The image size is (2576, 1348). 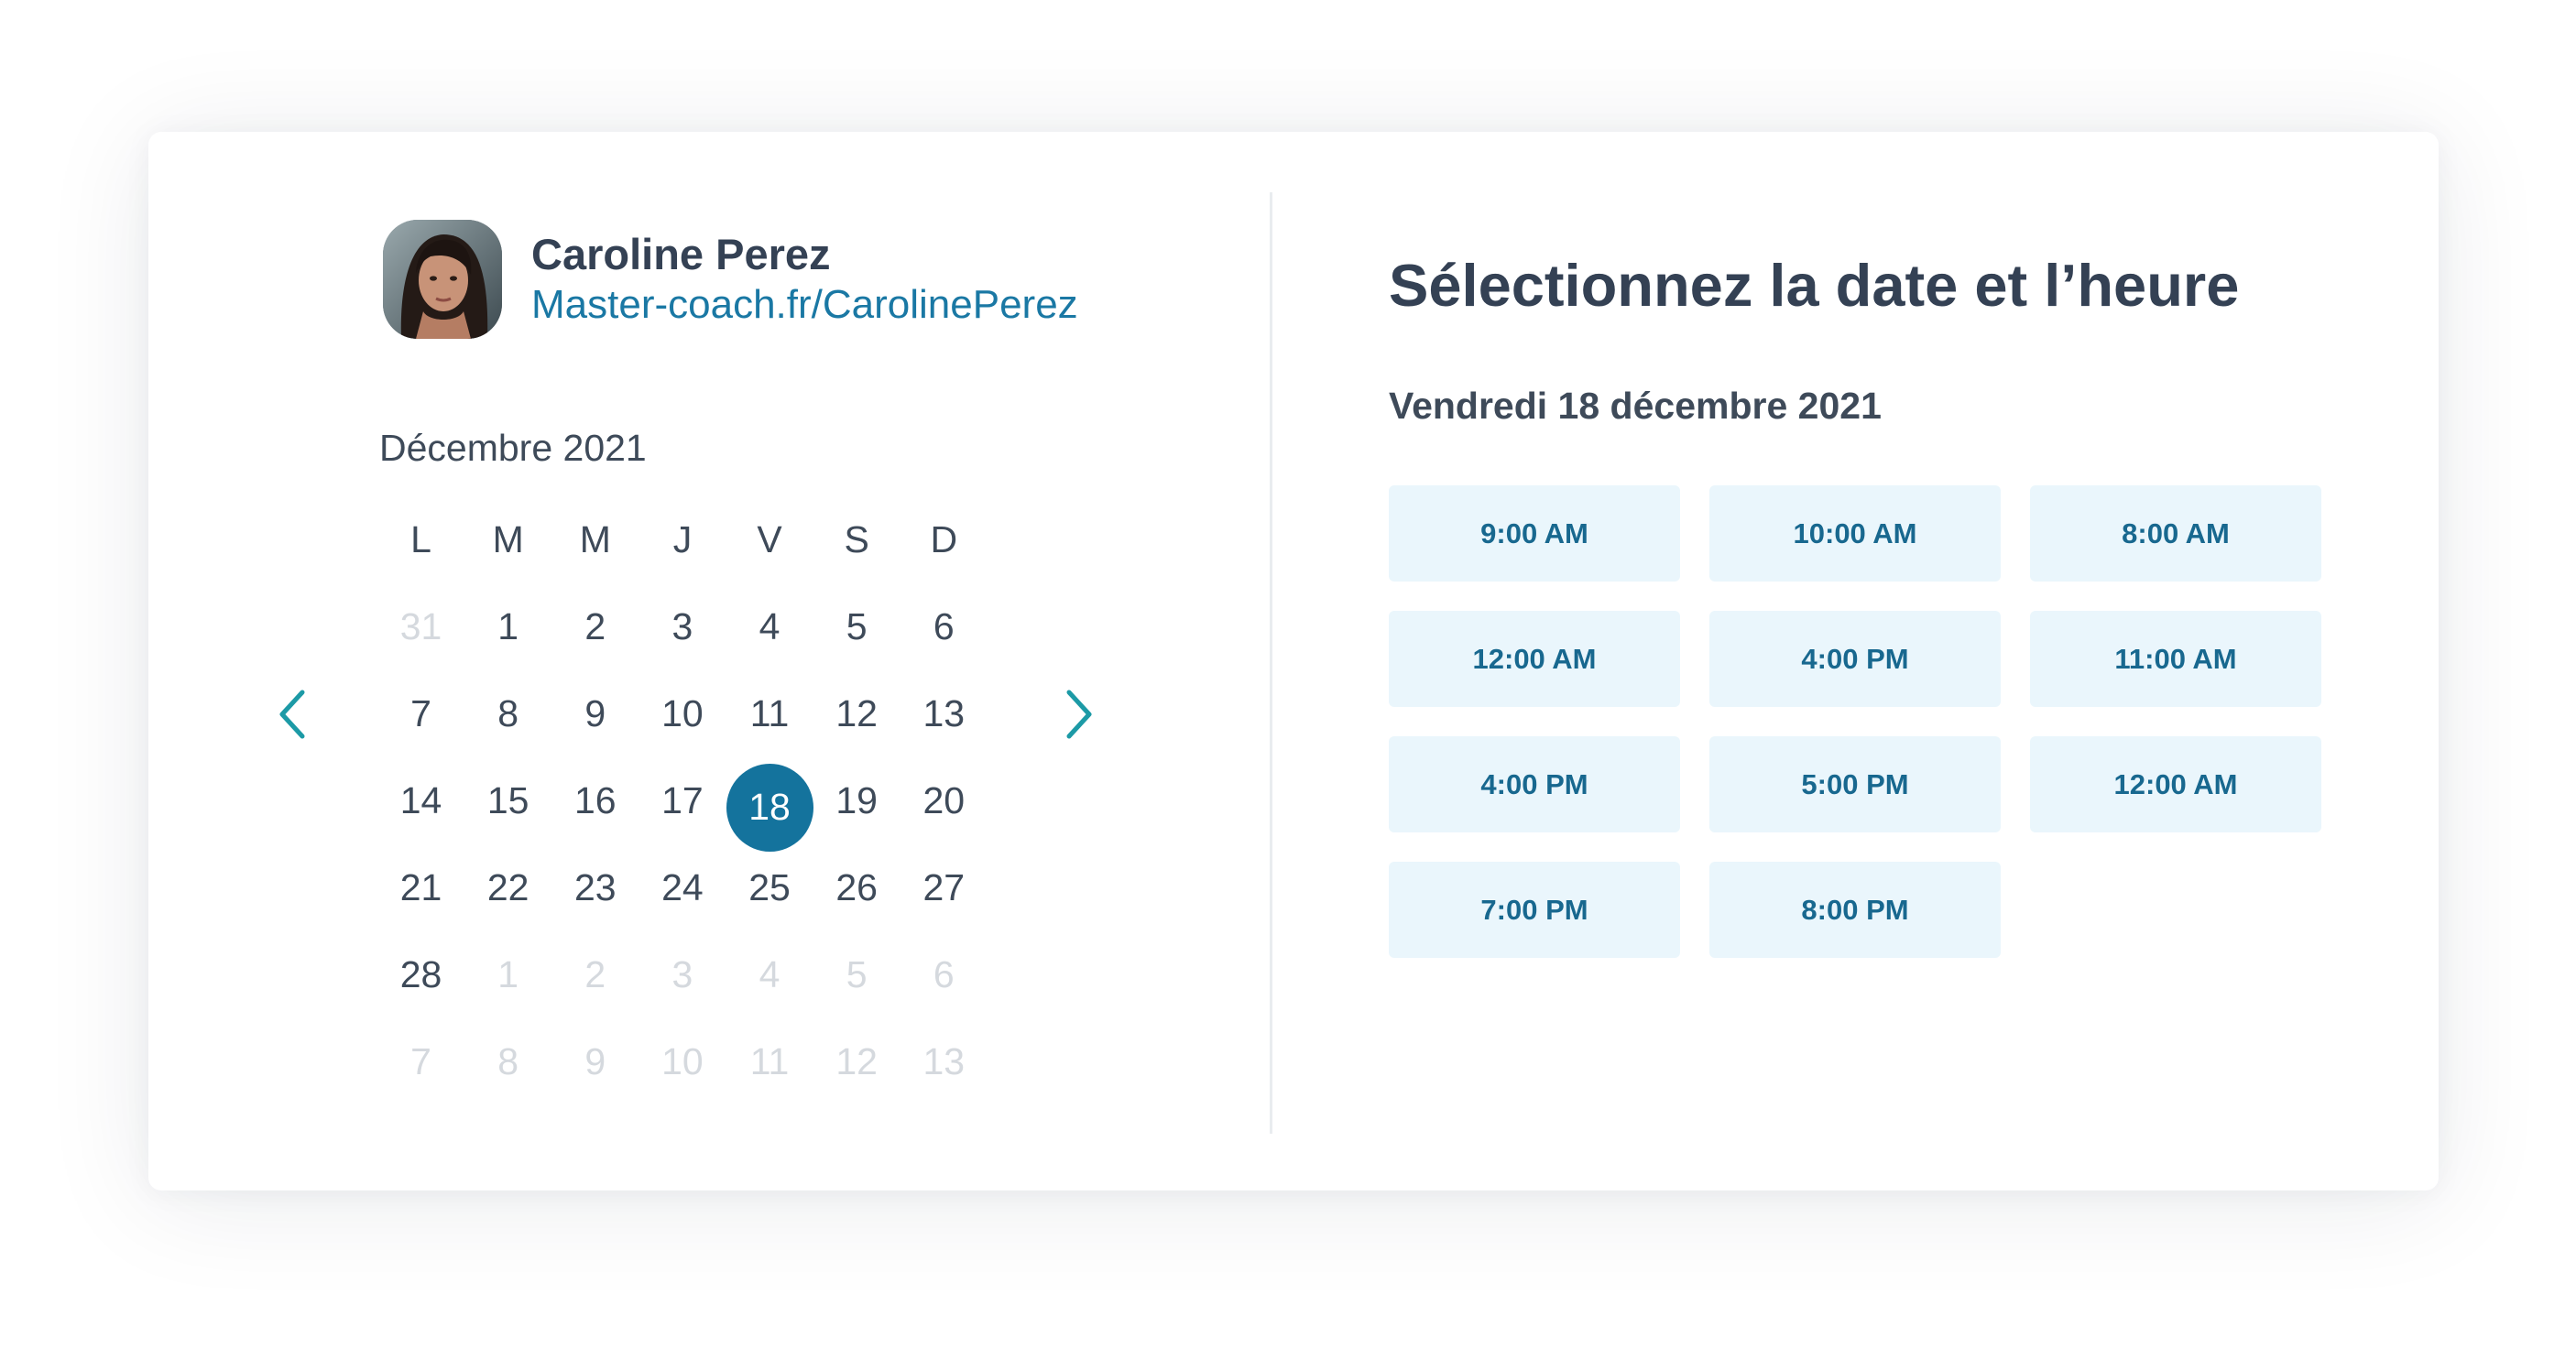 I want to click on calendar-day-label: 28, so click(x=421, y=974).